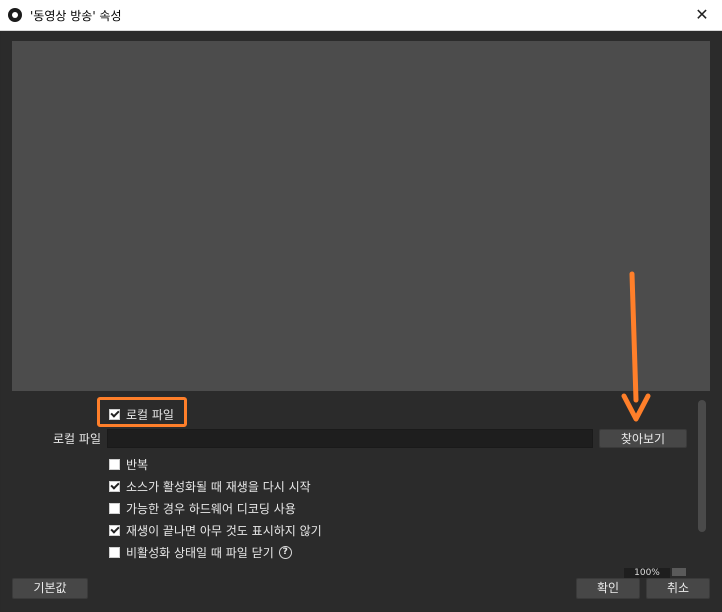 Image resolution: width=722 pixels, height=612 pixels. I want to click on annotation-arrow, so click(636, 346).